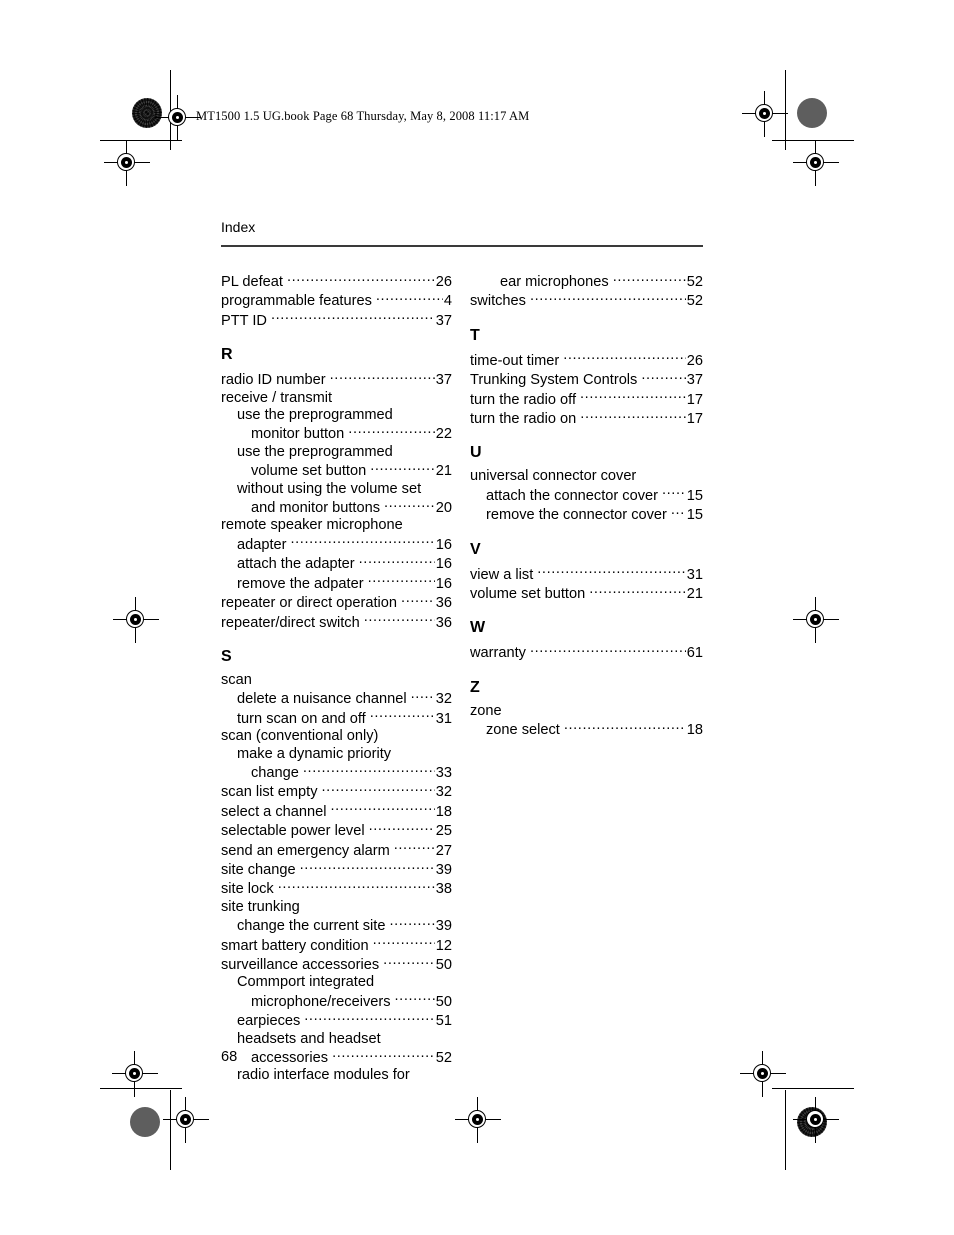 This screenshot has width=954, height=1235. I want to click on index-entry: turn the radio on 17, so click(586, 418).